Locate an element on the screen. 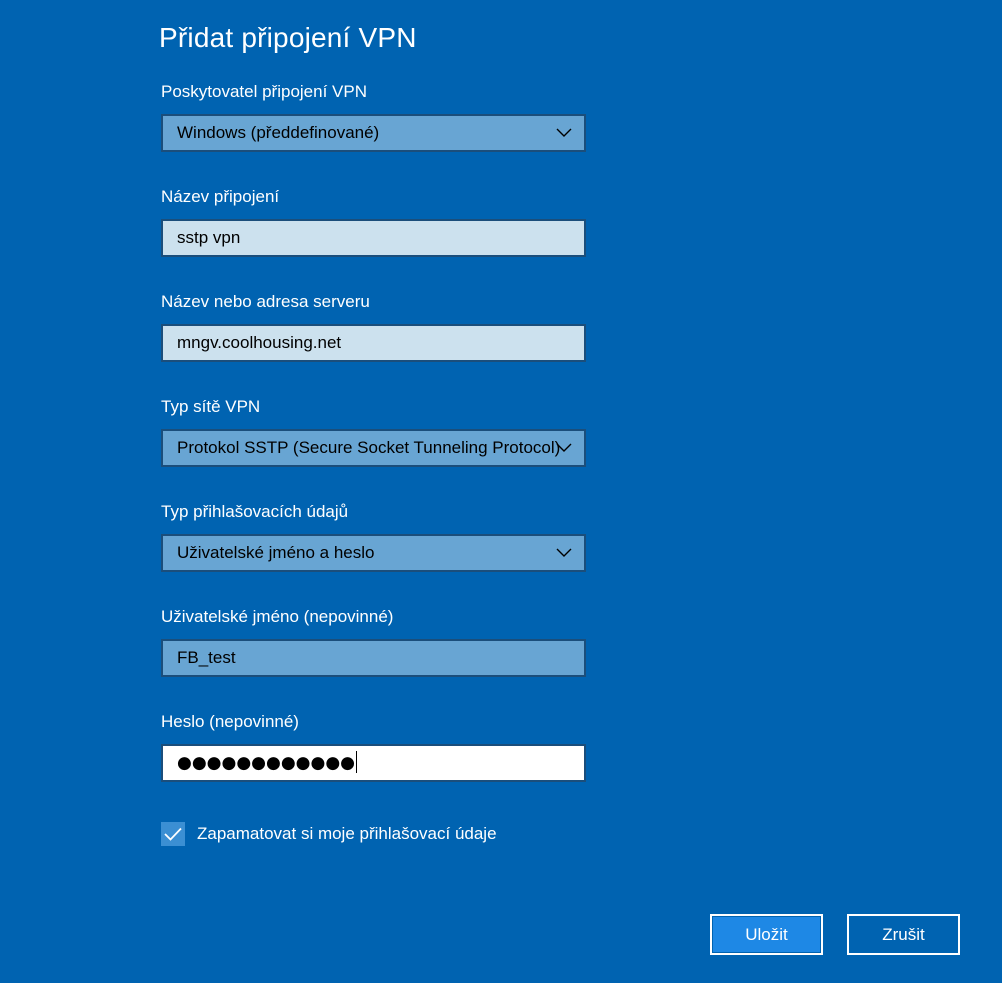 The width and height of the screenshot is (1002, 983). signin-type-label: Typ přihlašovacích údajů is located at coordinates (255, 511).